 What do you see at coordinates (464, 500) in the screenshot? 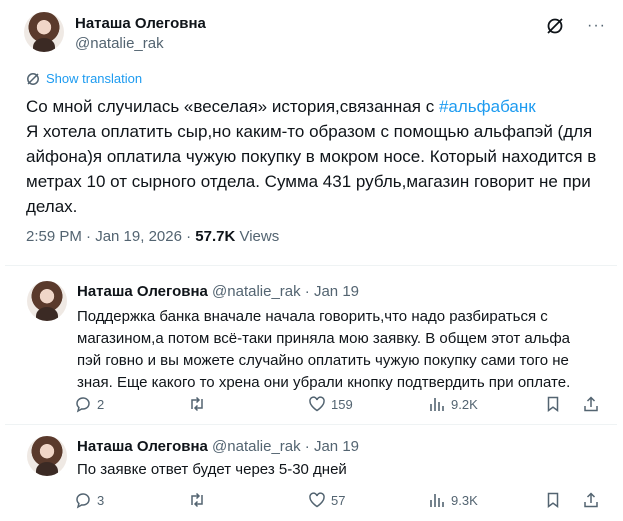
I see `views-count: 9.3K` at bounding box center [464, 500].